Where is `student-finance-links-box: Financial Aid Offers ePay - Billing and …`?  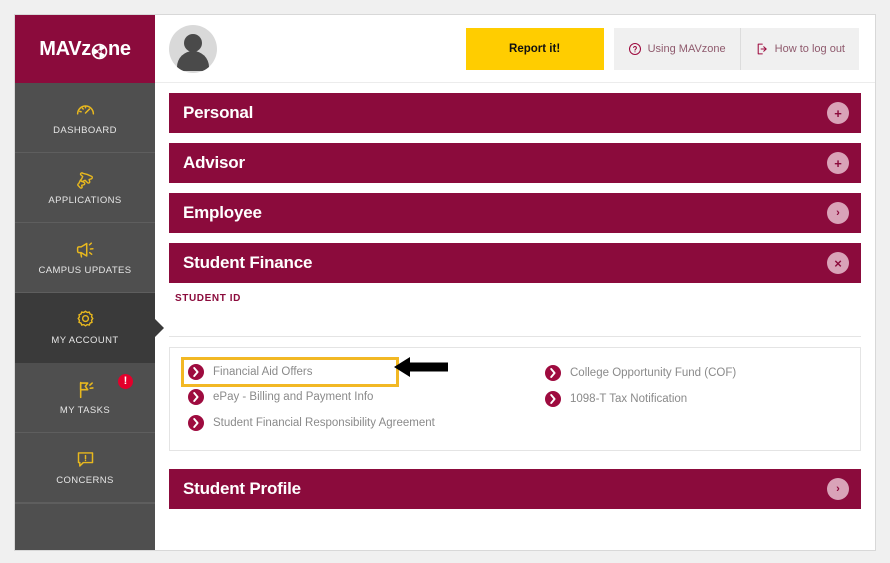 student-finance-links-box: Financial Aid Offers ePay - Billing and … is located at coordinates (515, 399).